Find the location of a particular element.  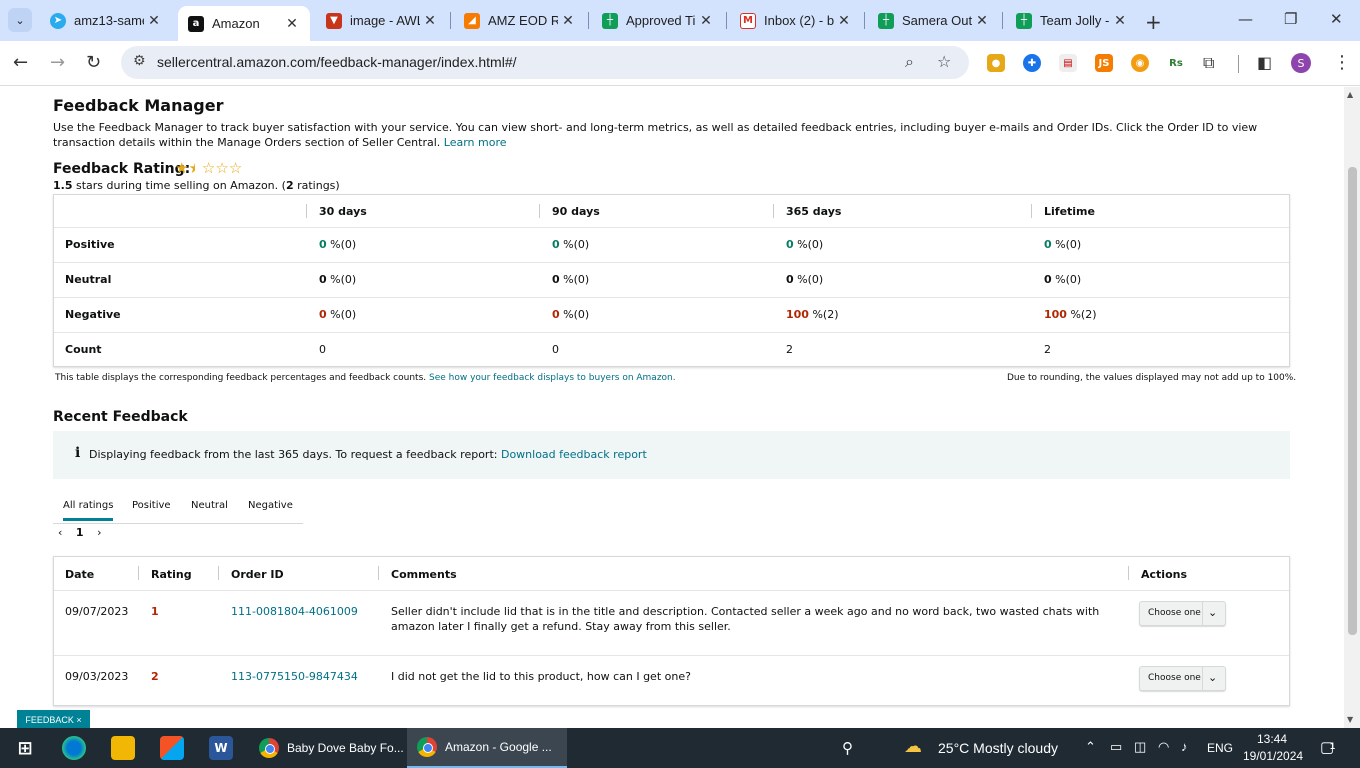

column-header-comments: Comments is located at coordinates (424, 574).